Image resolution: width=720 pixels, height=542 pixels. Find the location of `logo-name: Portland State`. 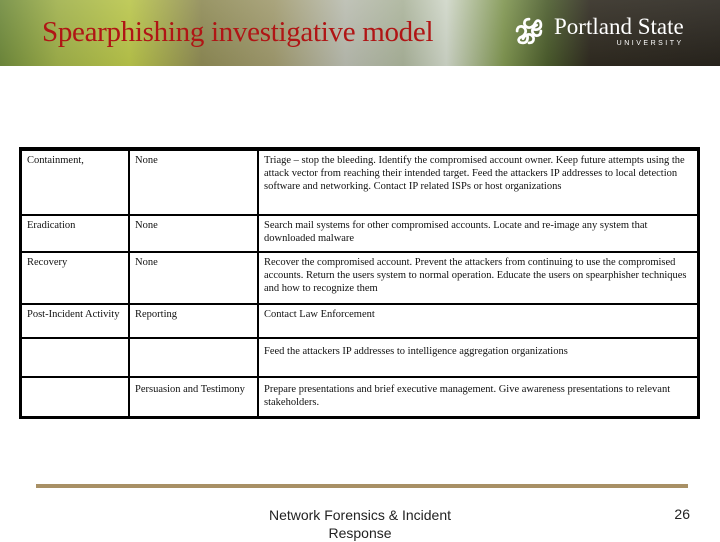

logo-name: Portland State is located at coordinates (619, 26).